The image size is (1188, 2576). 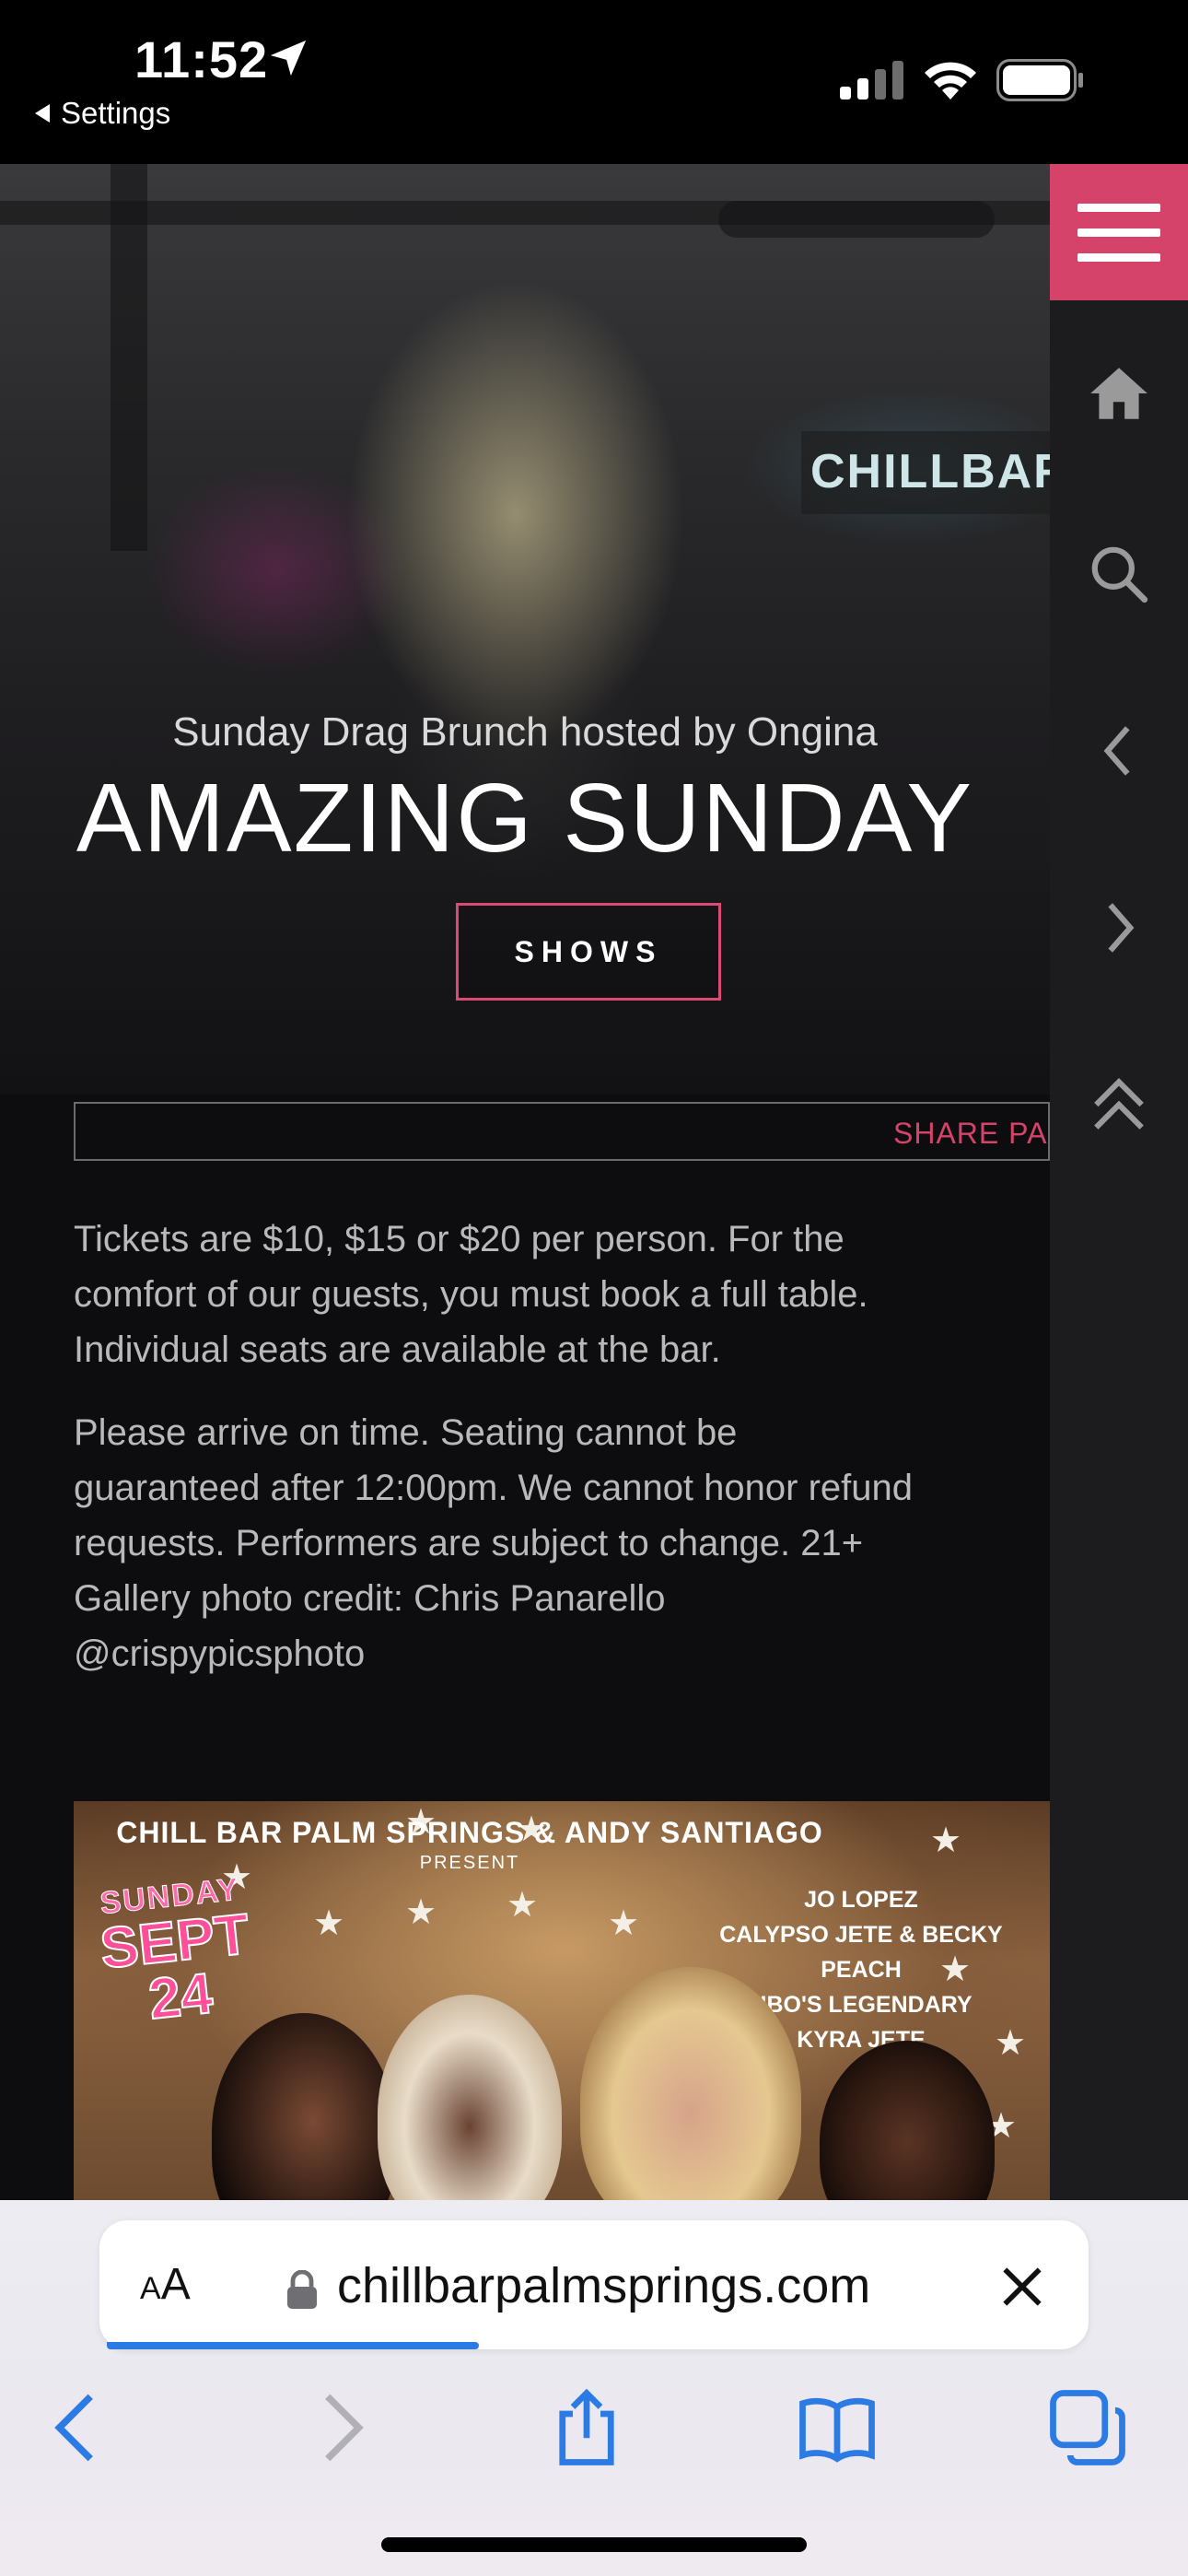 I want to click on shows-button: SHOWS, so click(x=588, y=952).